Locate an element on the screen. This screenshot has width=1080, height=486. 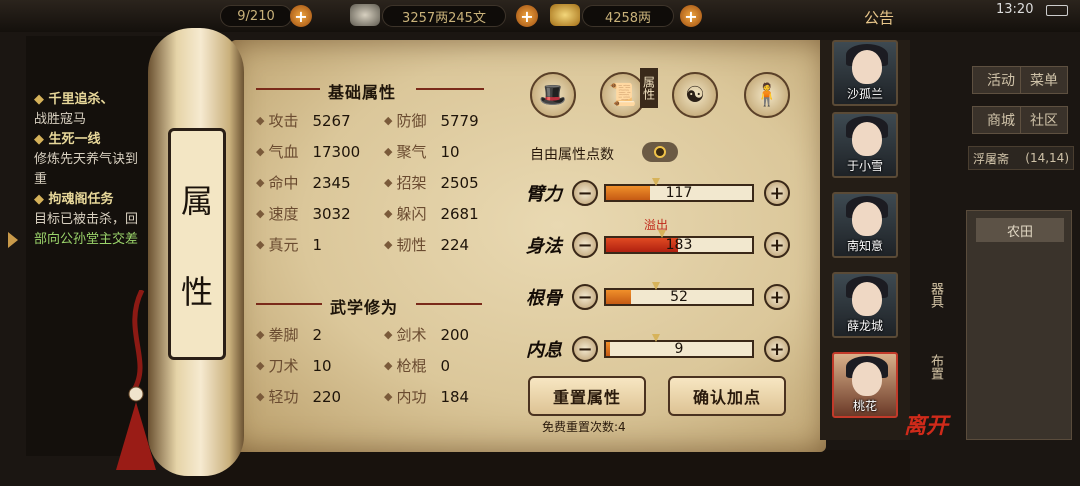
stat-label: 聚气 is located at coordinates (411, 152).